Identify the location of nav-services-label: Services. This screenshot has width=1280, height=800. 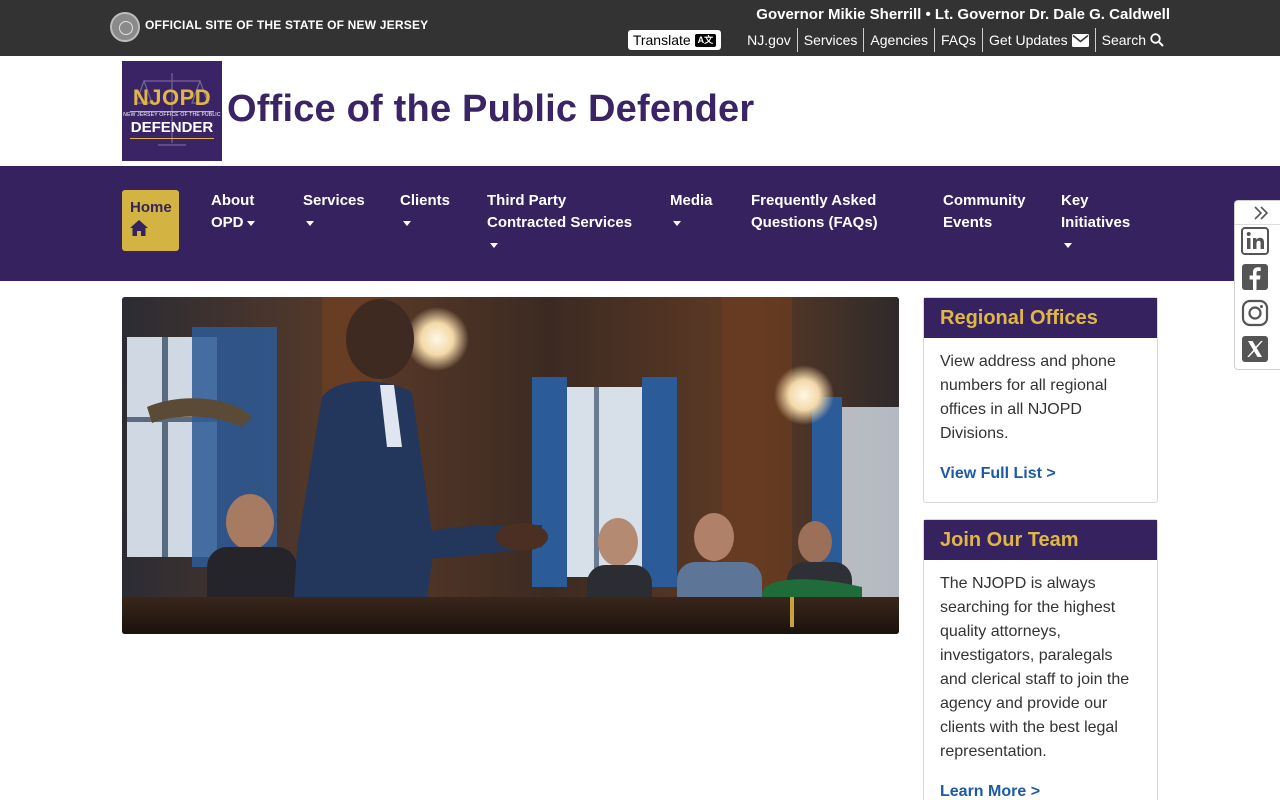
(334, 200).